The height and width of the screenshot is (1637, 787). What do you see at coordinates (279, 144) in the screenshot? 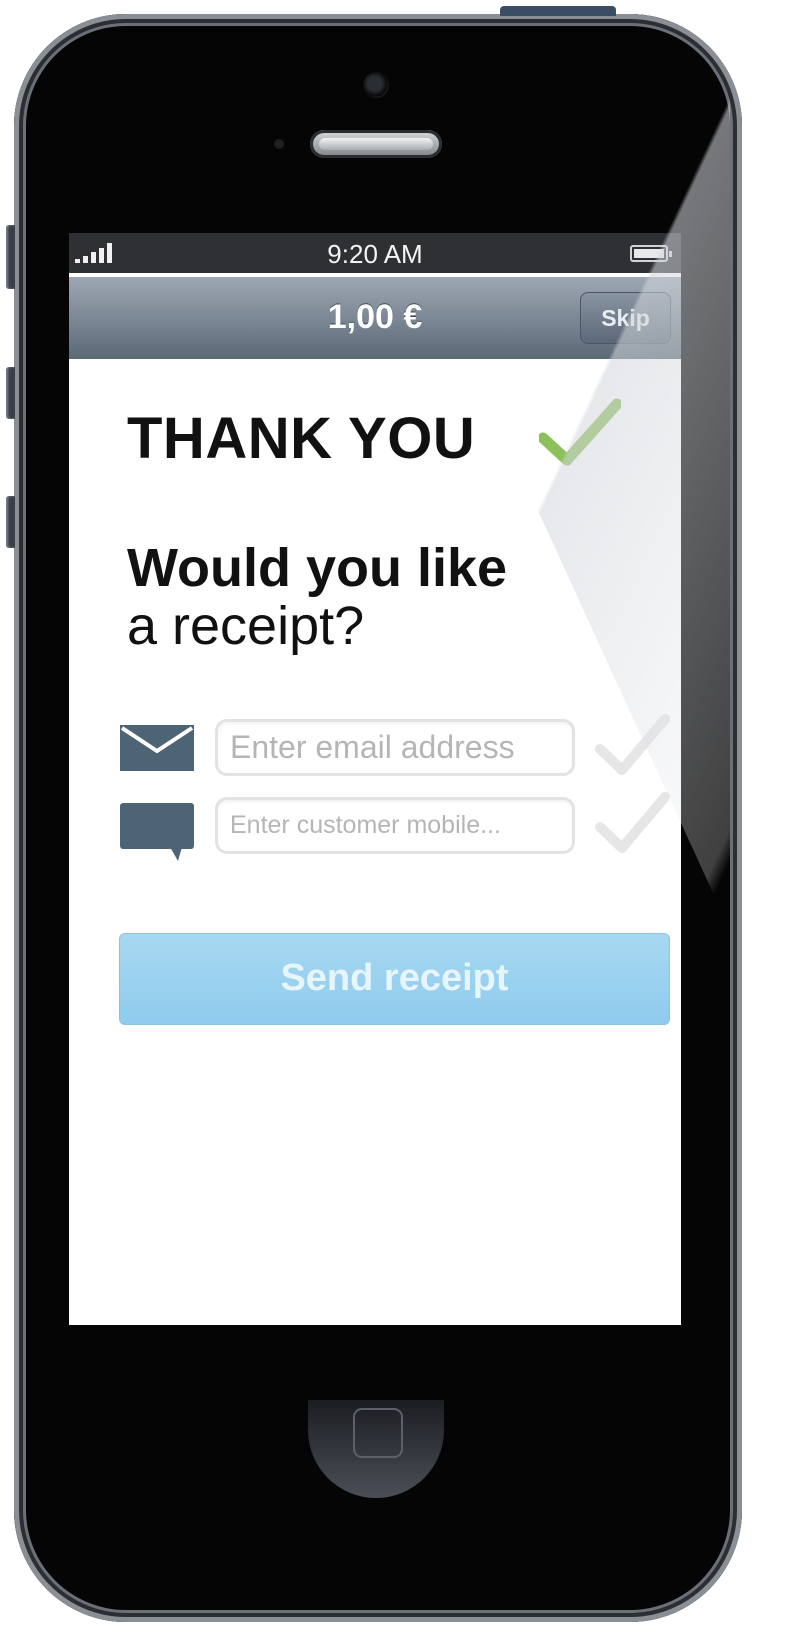
I see `proximity-sensor` at bounding box center [279, 144].